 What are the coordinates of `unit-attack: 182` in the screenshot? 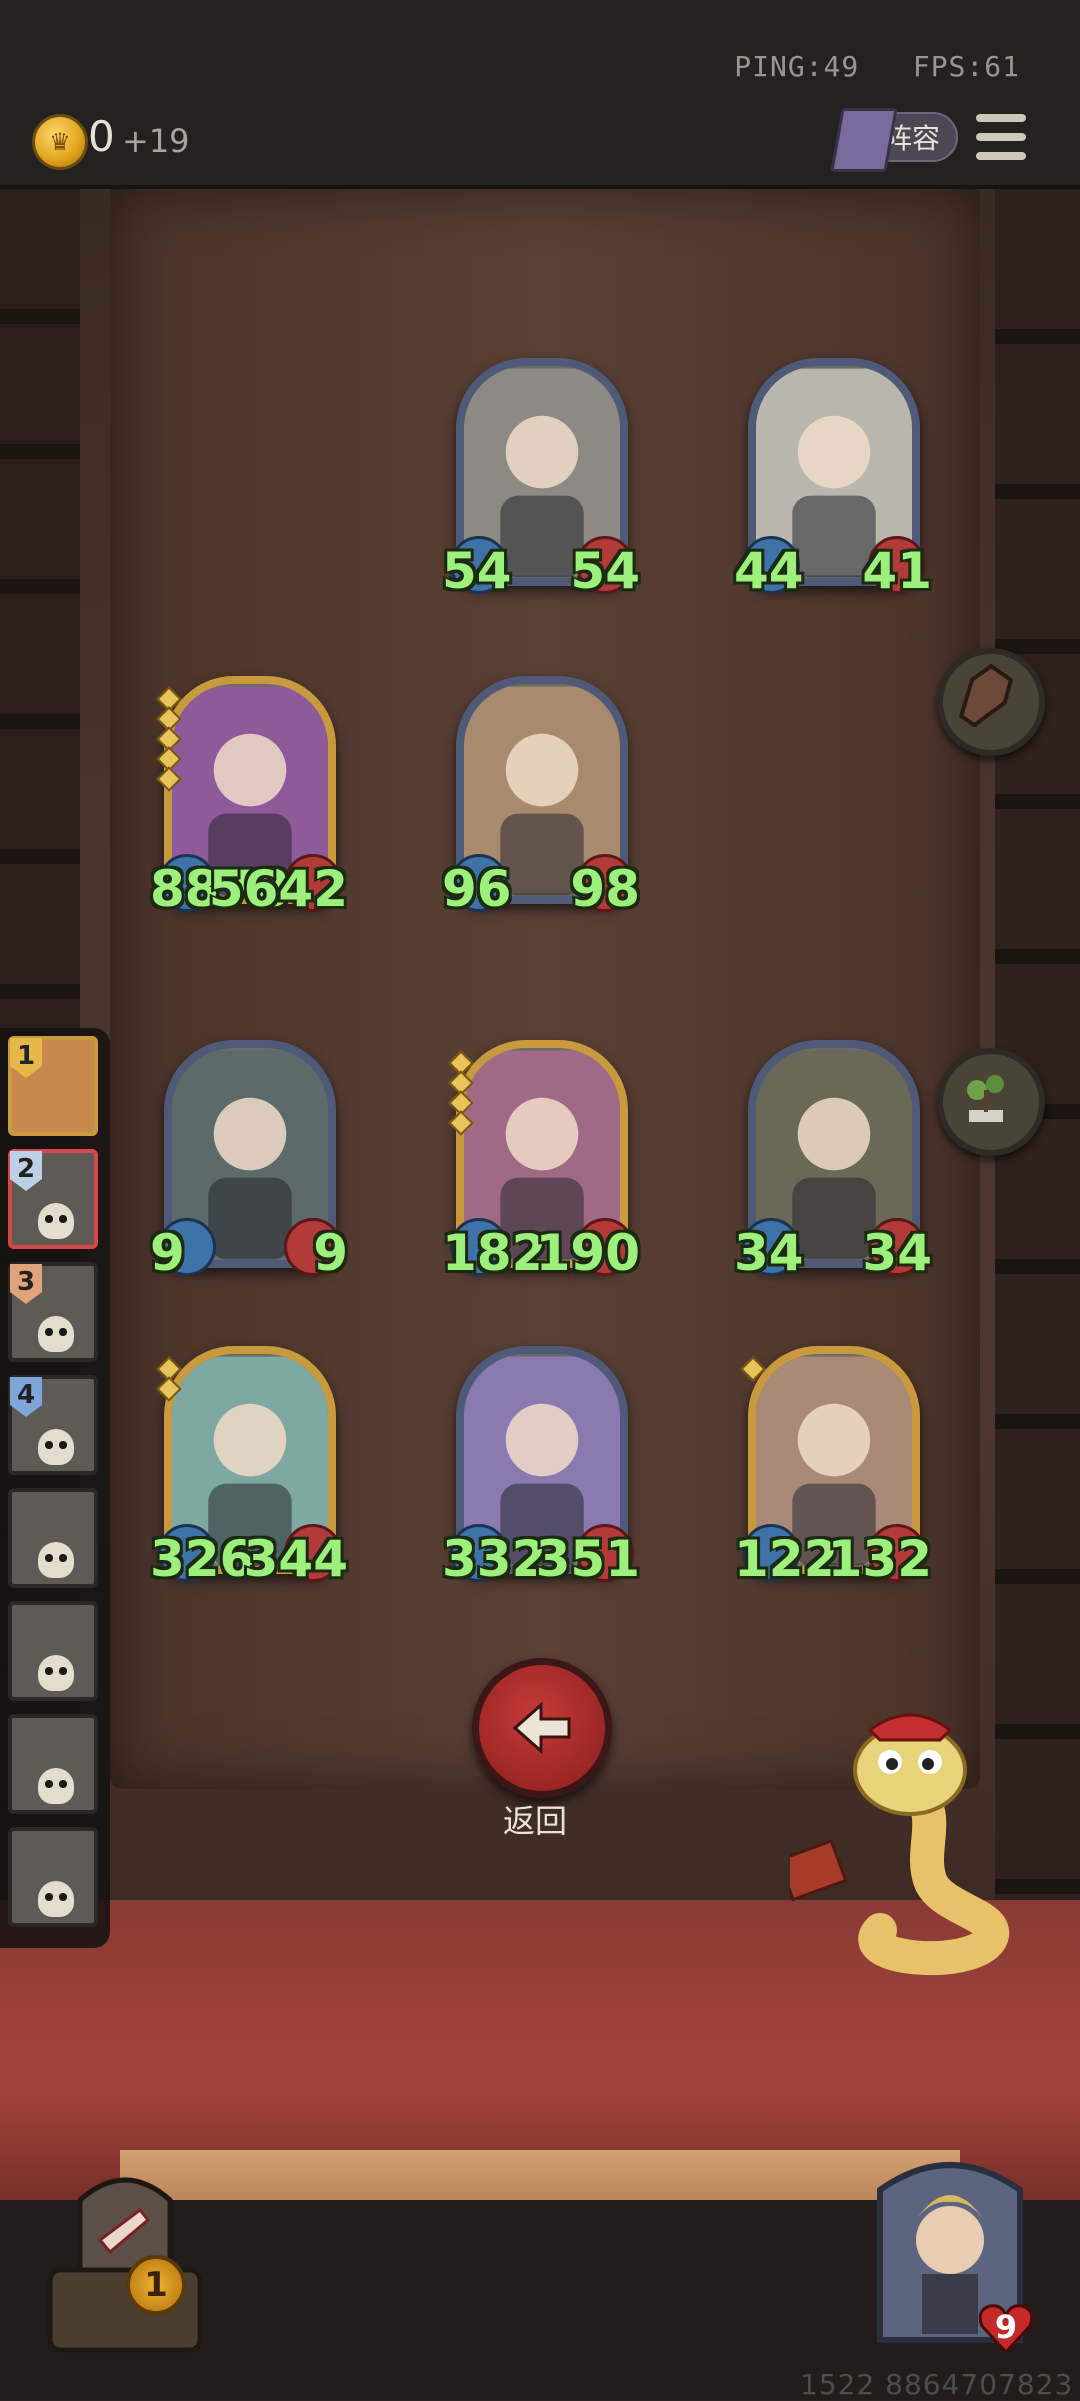 It's located at (494, 1253).